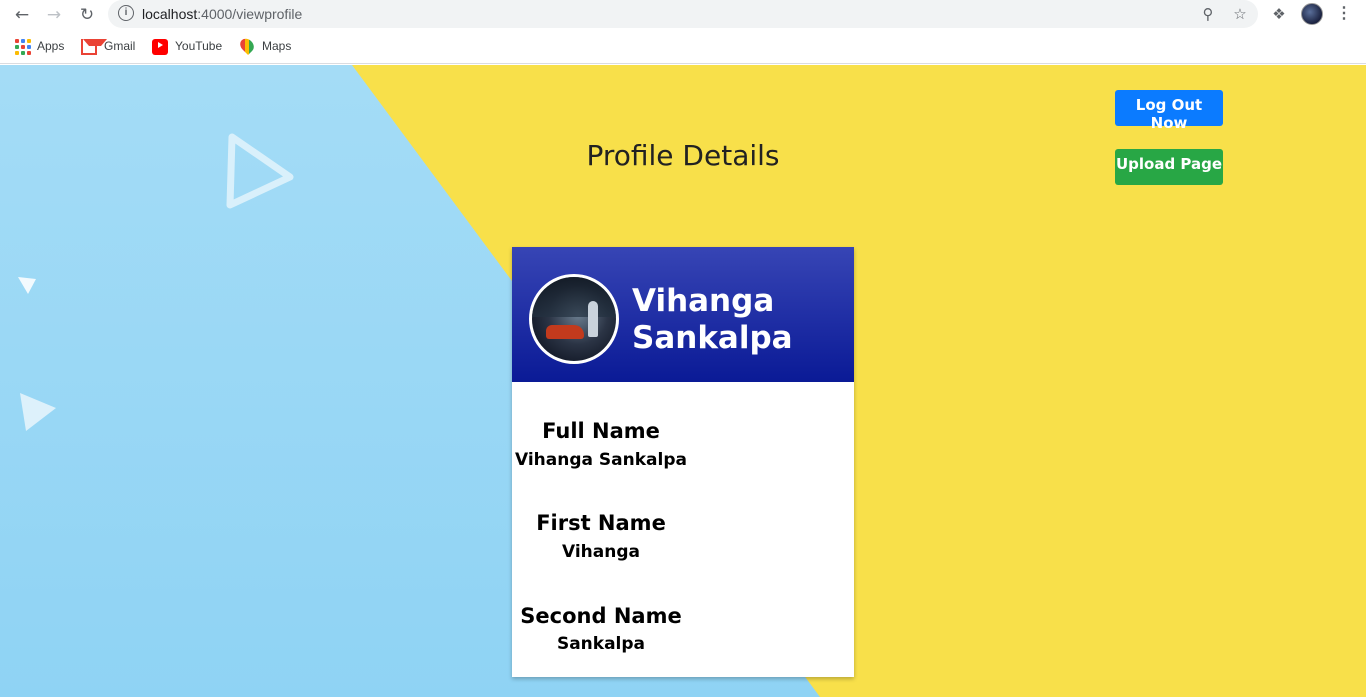 Image resolution: width=1366 pixels, height=697 pixels. What do you see at coordinates (1208, 14) in the screenshot?
I see `zoom-icon: ⚲` at bounding box center [1208, 14].